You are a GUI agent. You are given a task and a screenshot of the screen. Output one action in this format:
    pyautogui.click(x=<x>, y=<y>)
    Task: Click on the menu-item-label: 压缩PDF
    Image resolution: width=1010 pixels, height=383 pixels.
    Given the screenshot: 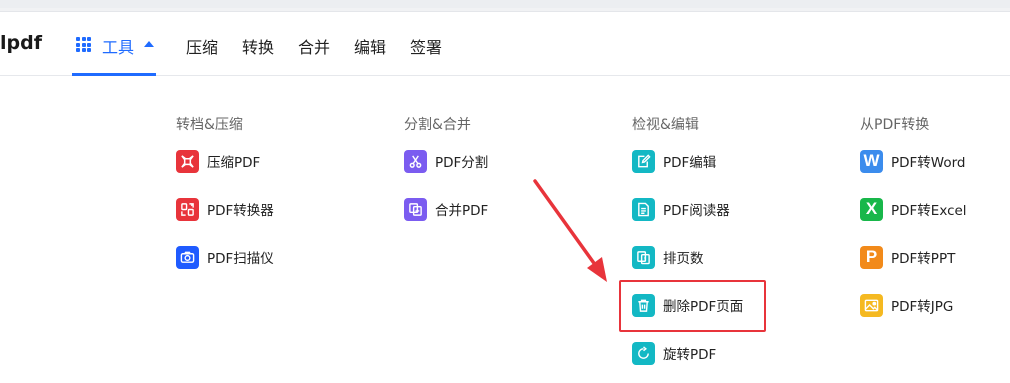 What is the action you would take?
    pyautogui.click(x=234, y=163)
    